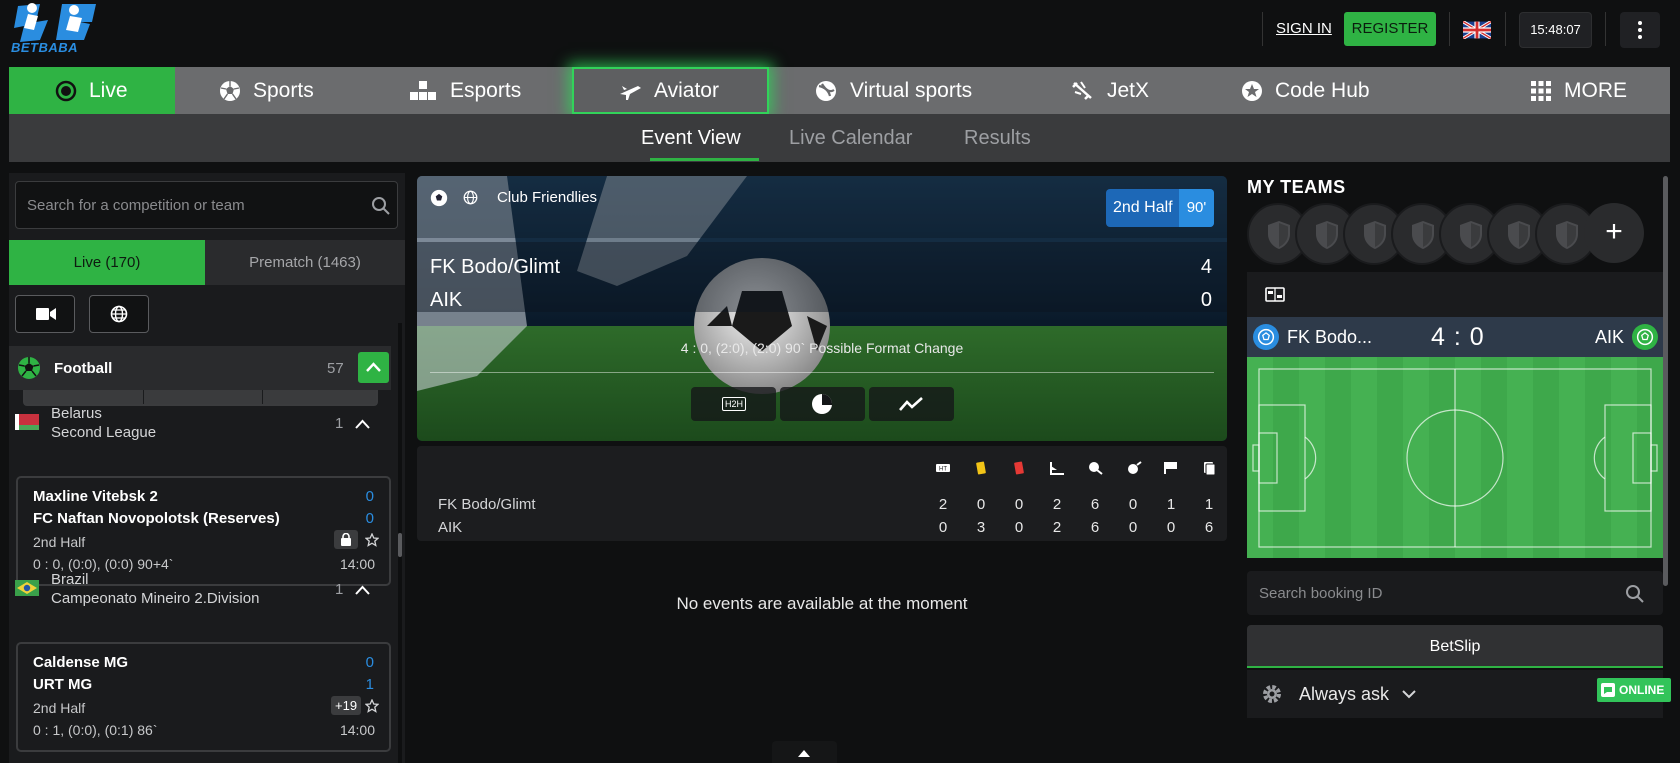 The image size is (1680, 763). Describe the element at coordinates (1610, 337) in the screenshot. I see `widget-away-team: AIK` at that location.